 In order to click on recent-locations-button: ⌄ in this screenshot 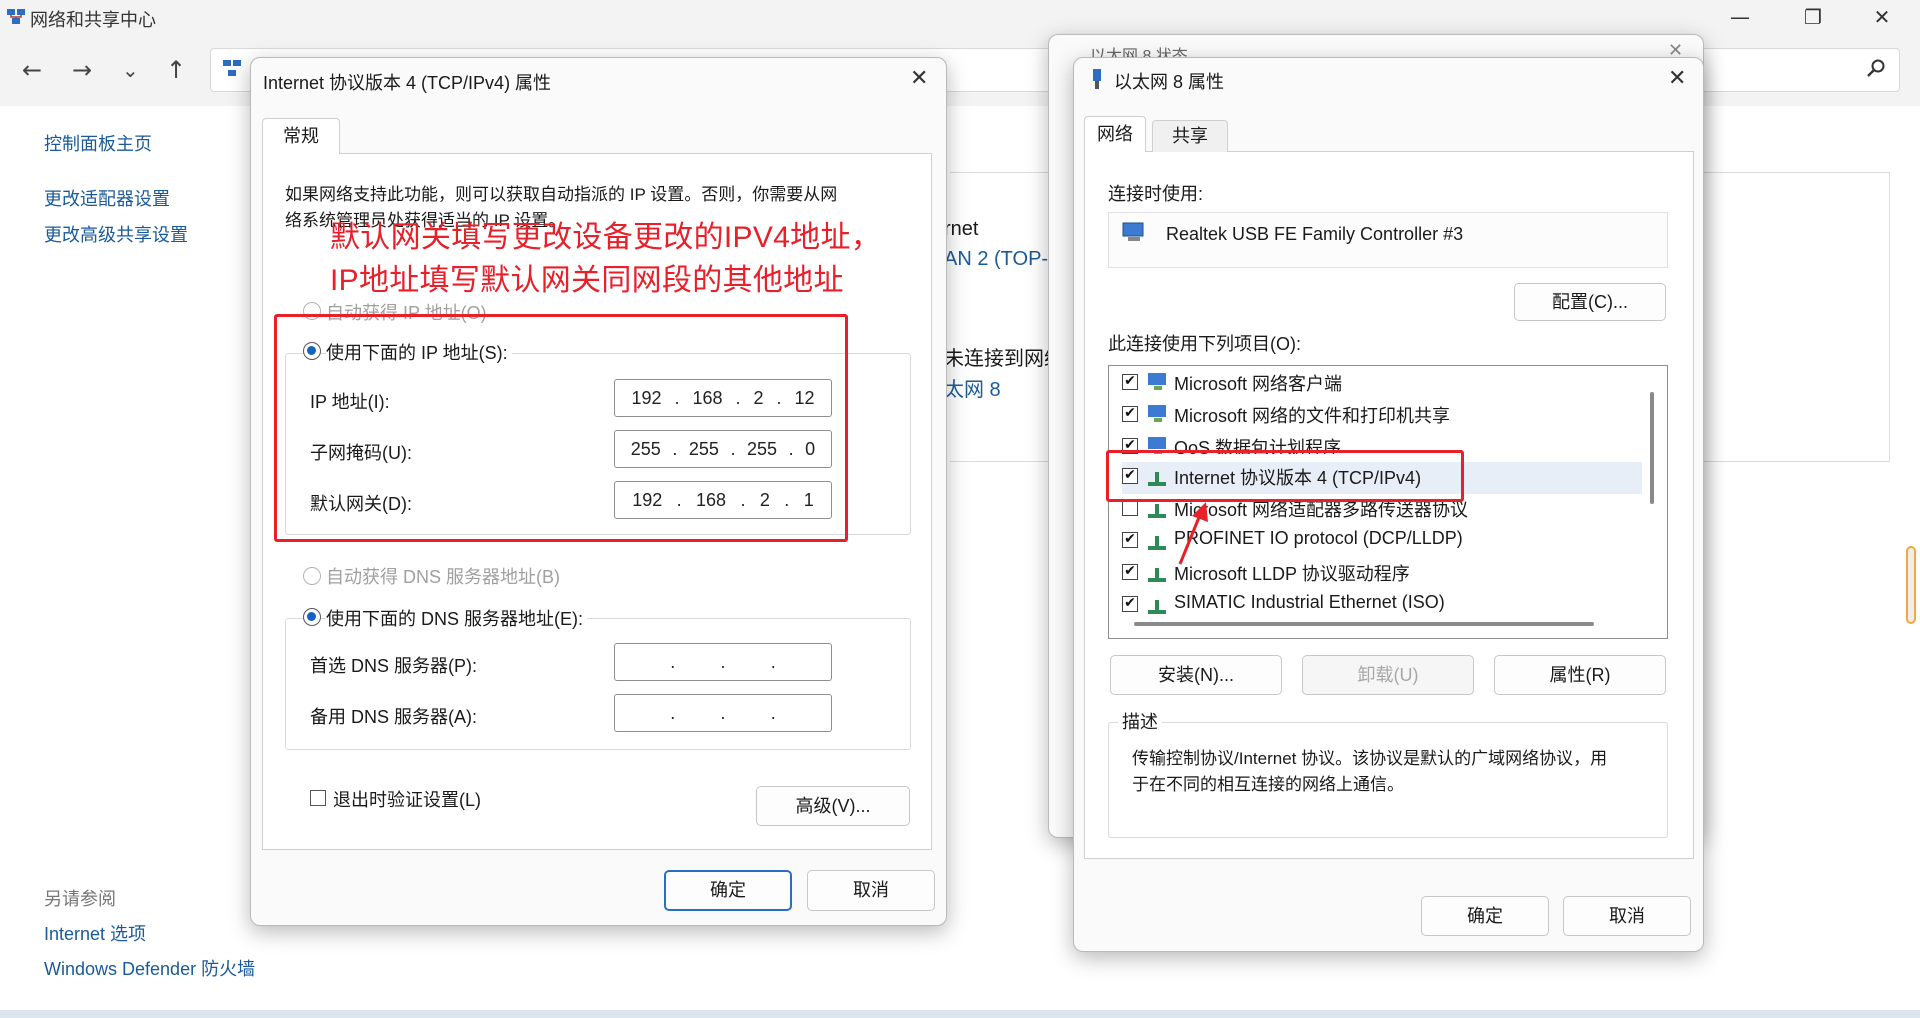, I will do `click(130, 70)`.